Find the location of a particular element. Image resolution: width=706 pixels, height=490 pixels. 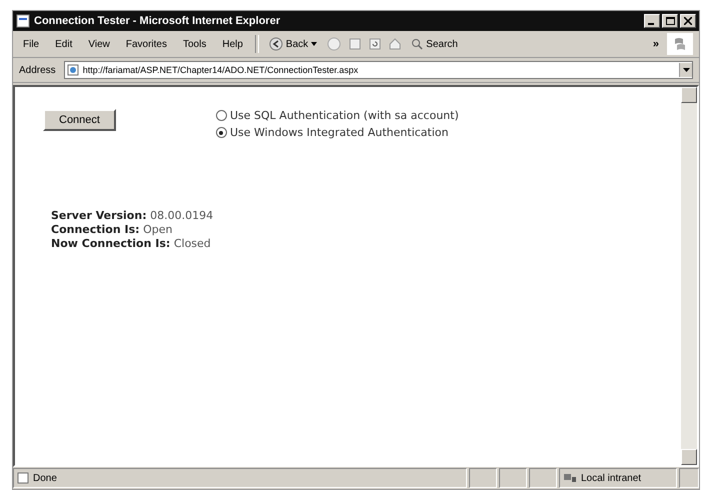

scroll-bar is located at coordinates (689, 276).